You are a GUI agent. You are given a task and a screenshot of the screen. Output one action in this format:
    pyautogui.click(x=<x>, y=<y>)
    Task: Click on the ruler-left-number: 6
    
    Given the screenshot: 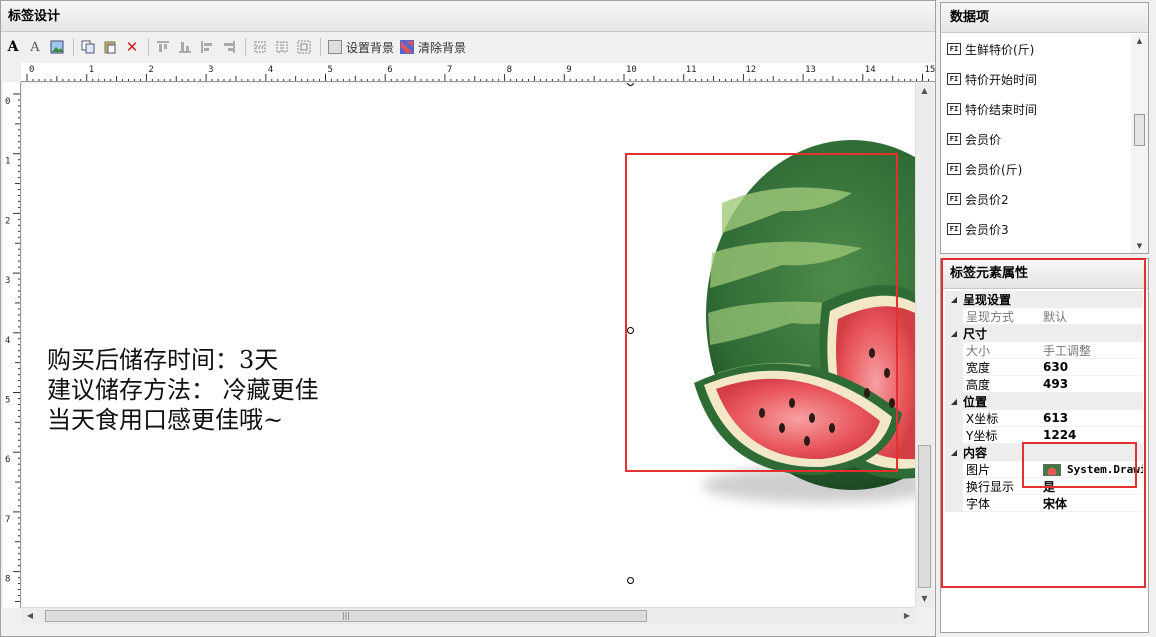 What is the action you would take?
    pyautogui.click(x=7, y=460)
    